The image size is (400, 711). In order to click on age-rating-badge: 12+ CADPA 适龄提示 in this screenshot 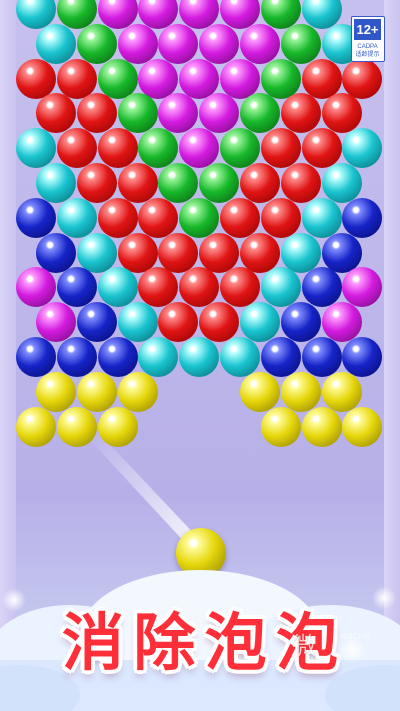, I will do `click(368, 39)`.